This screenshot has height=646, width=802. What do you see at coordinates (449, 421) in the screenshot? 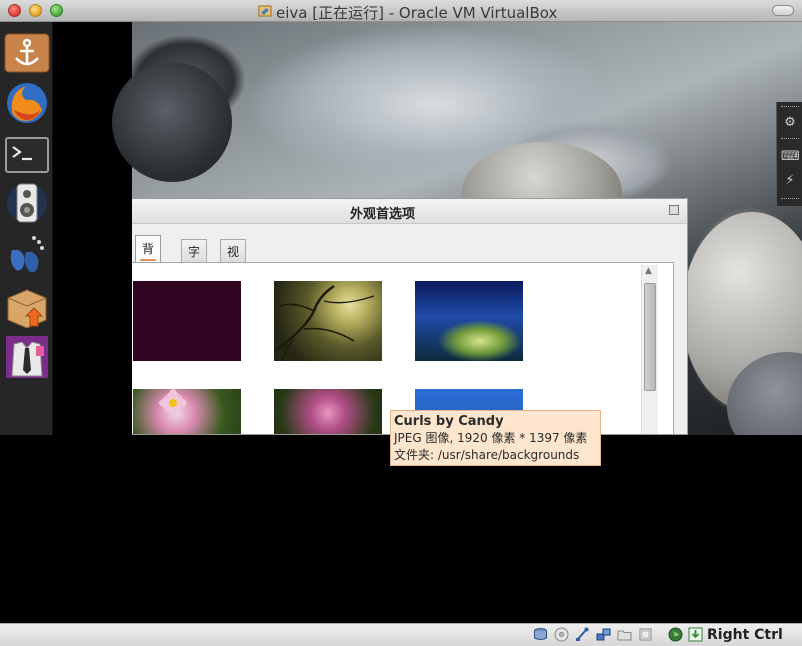
I see `tooltip-title: Curls by Candy` at bounding box center [449, 421].